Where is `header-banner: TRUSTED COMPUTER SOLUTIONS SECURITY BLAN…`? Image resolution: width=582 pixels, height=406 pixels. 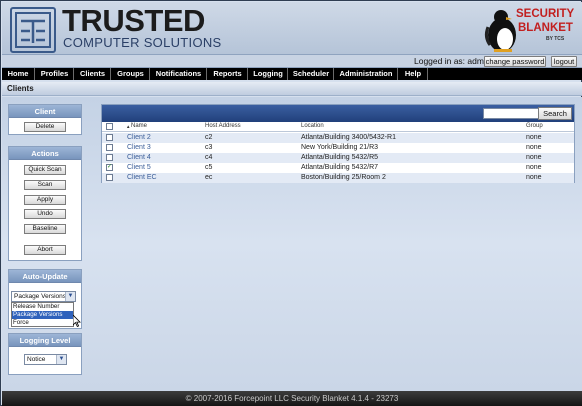
header-banner: TRUSTED COMPUTER SOLUTIONS SECURITY BLAN… is located at coordinates (292, 28).